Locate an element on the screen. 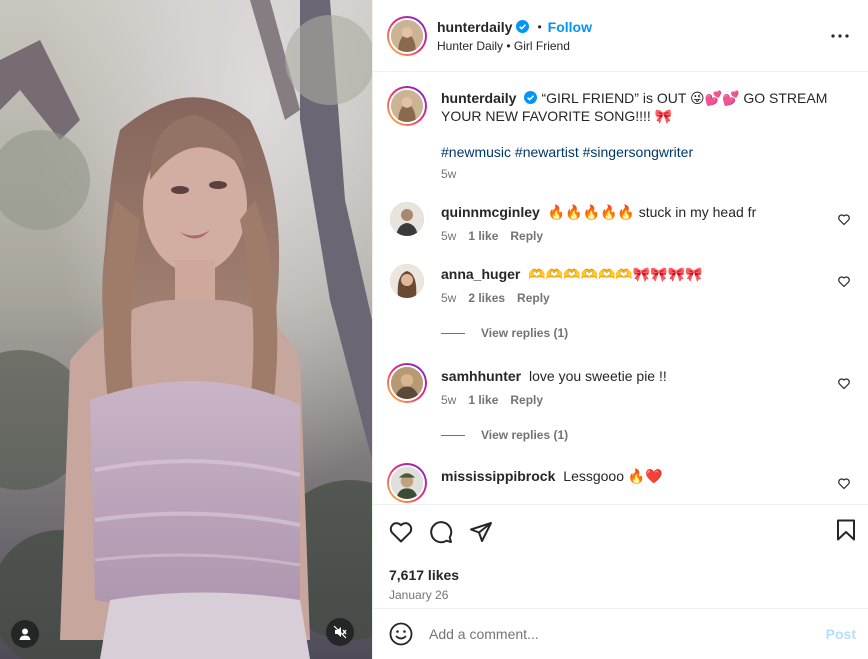  caption-hashtags: #newmusic #newartist #singersongwriter is located at coordinates (646, 152).